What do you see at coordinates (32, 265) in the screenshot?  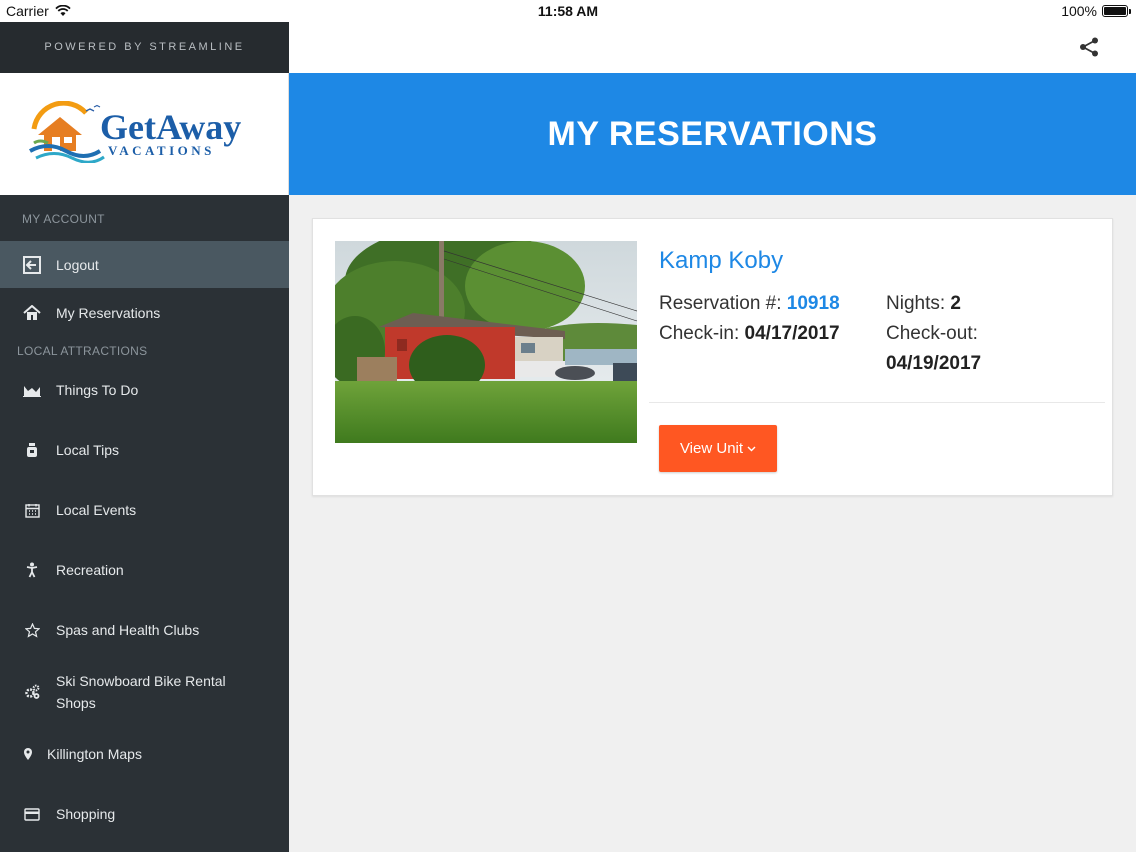 I see `logout-icon` at bounding box center [32, 265].